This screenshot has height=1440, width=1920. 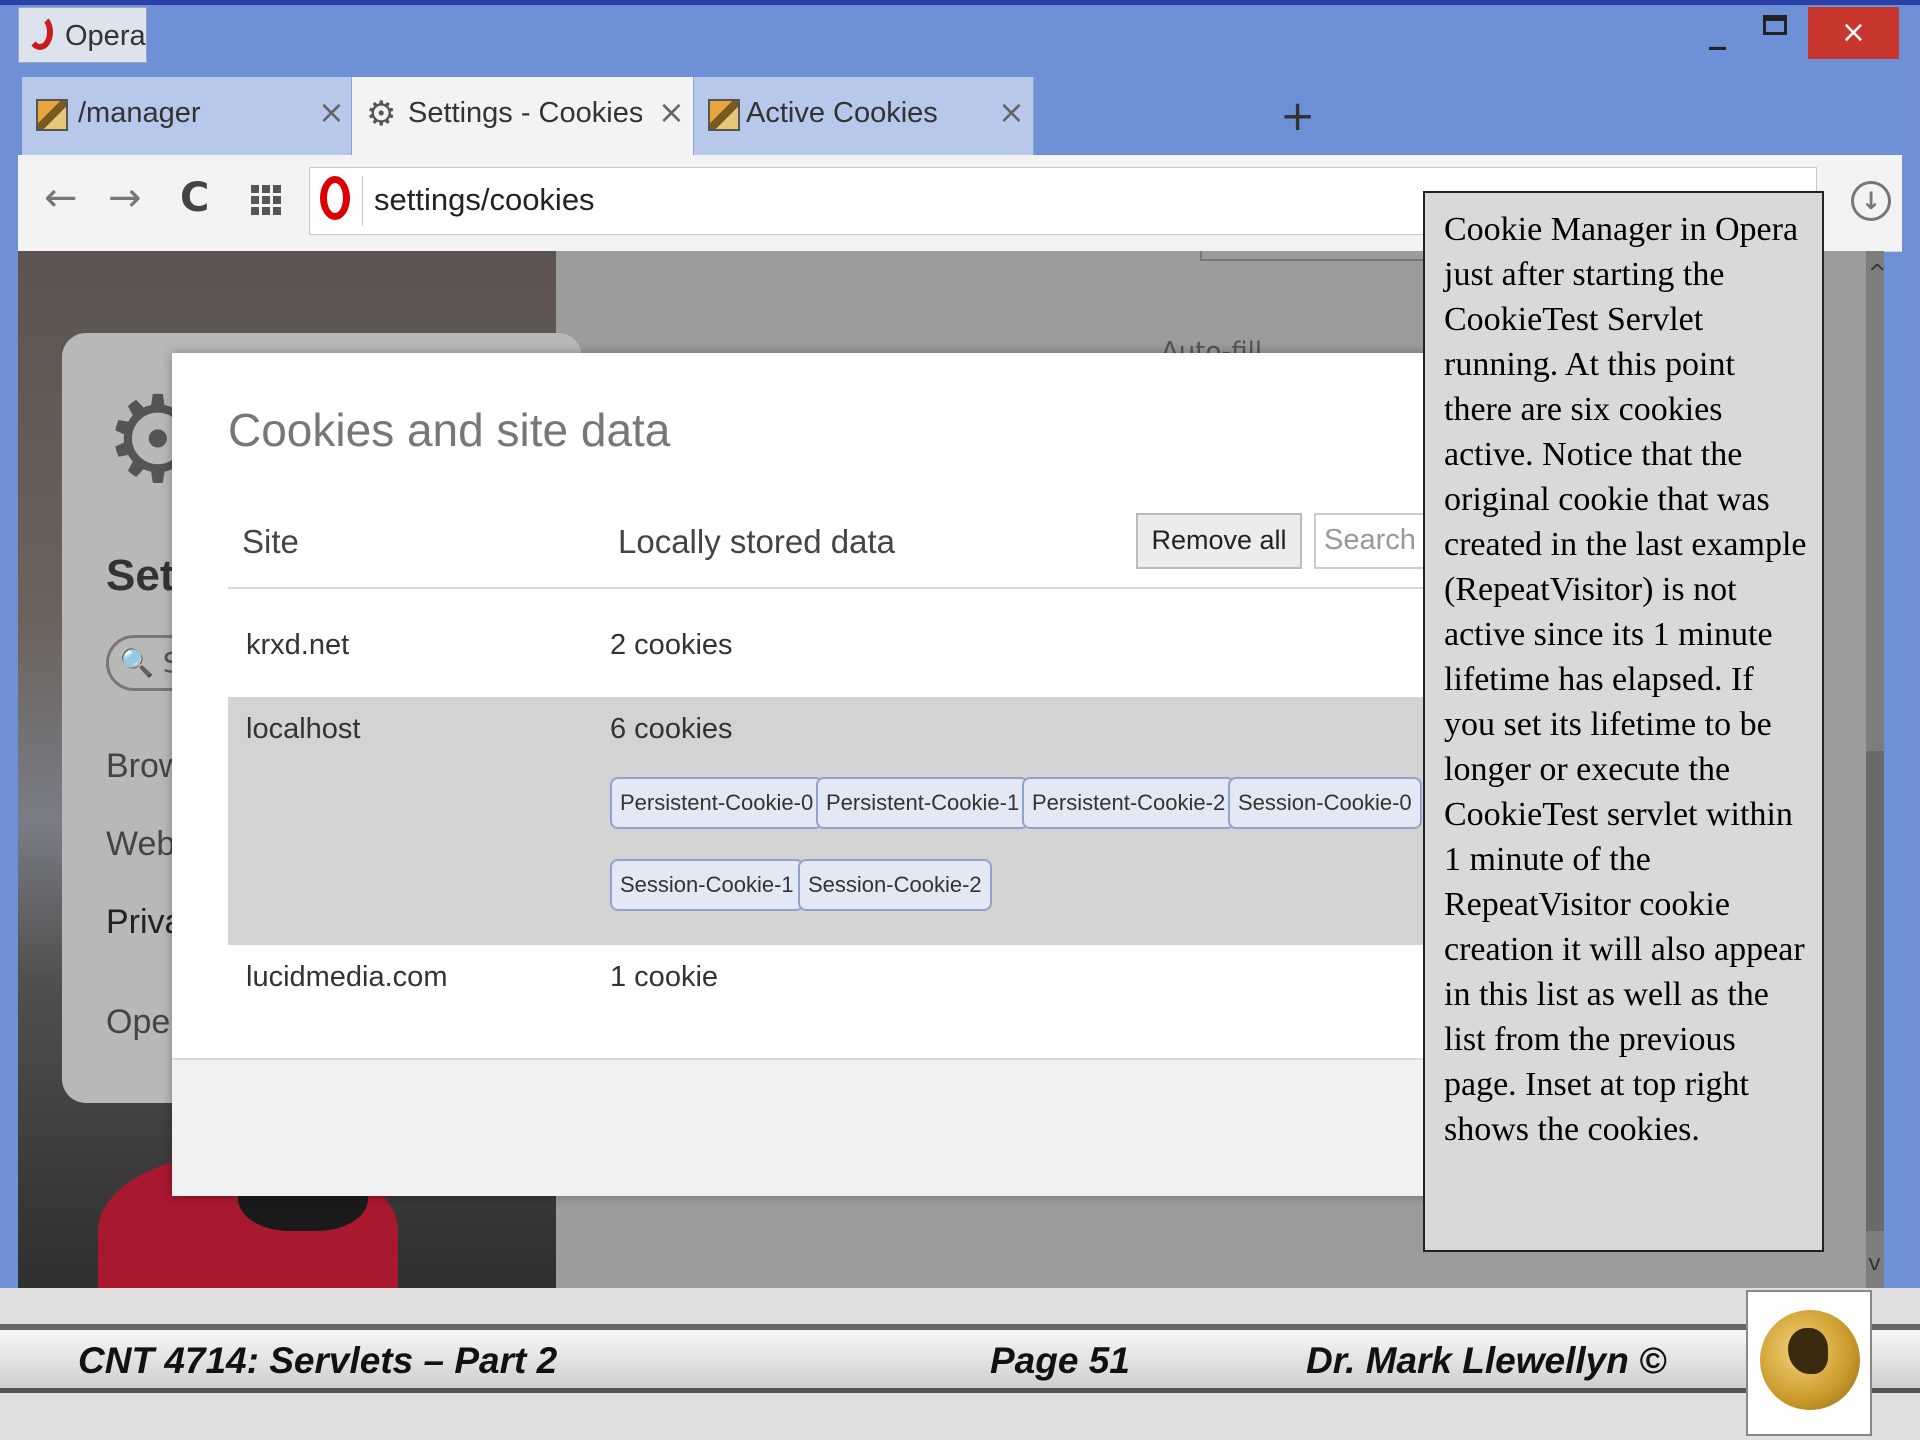 I want to click on back-button: ←, so click(x=61, y=198).